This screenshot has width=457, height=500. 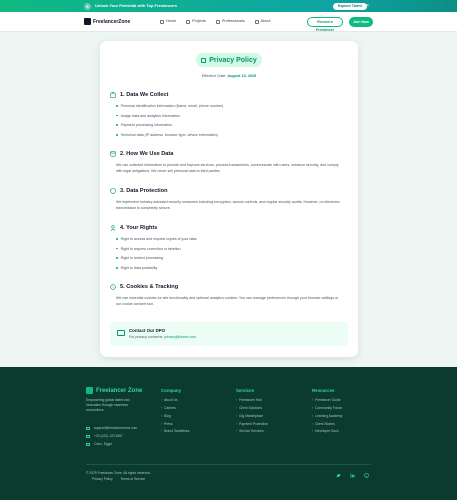 What do you see at coordinates (113, 287) in the screenshot?
I see `cookie-icon` at bounding box center [113, 287].